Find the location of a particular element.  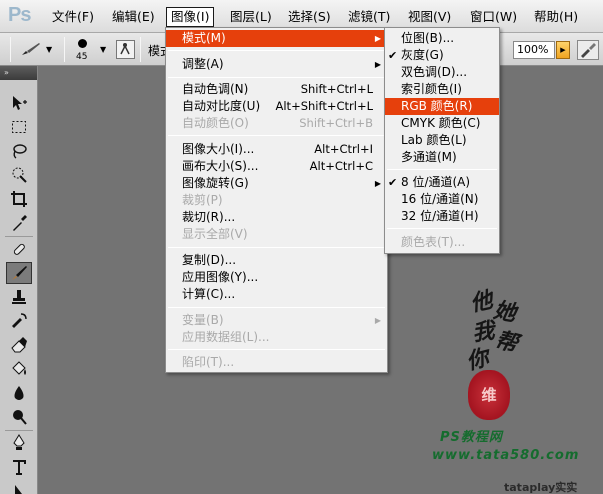

image-menu-reveal-all: 显示全部(V) is located at coordinates (276, 234).